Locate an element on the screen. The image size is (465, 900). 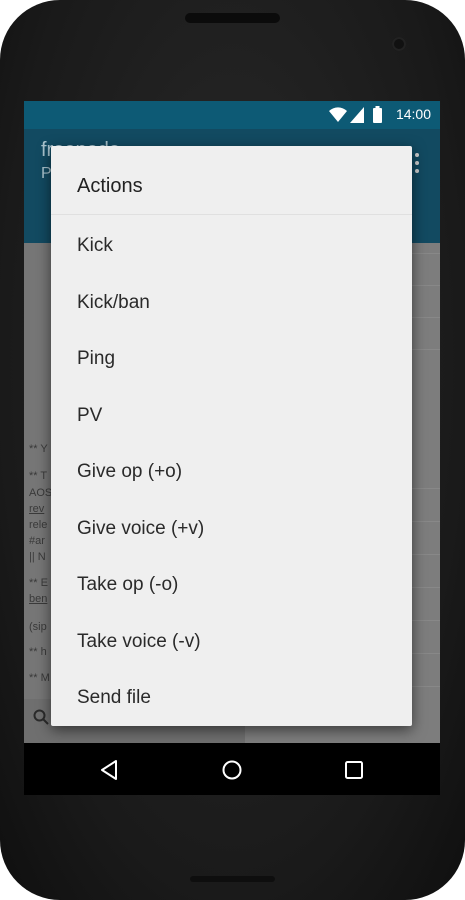
navigation-bar is located at coordinates (232, 769).